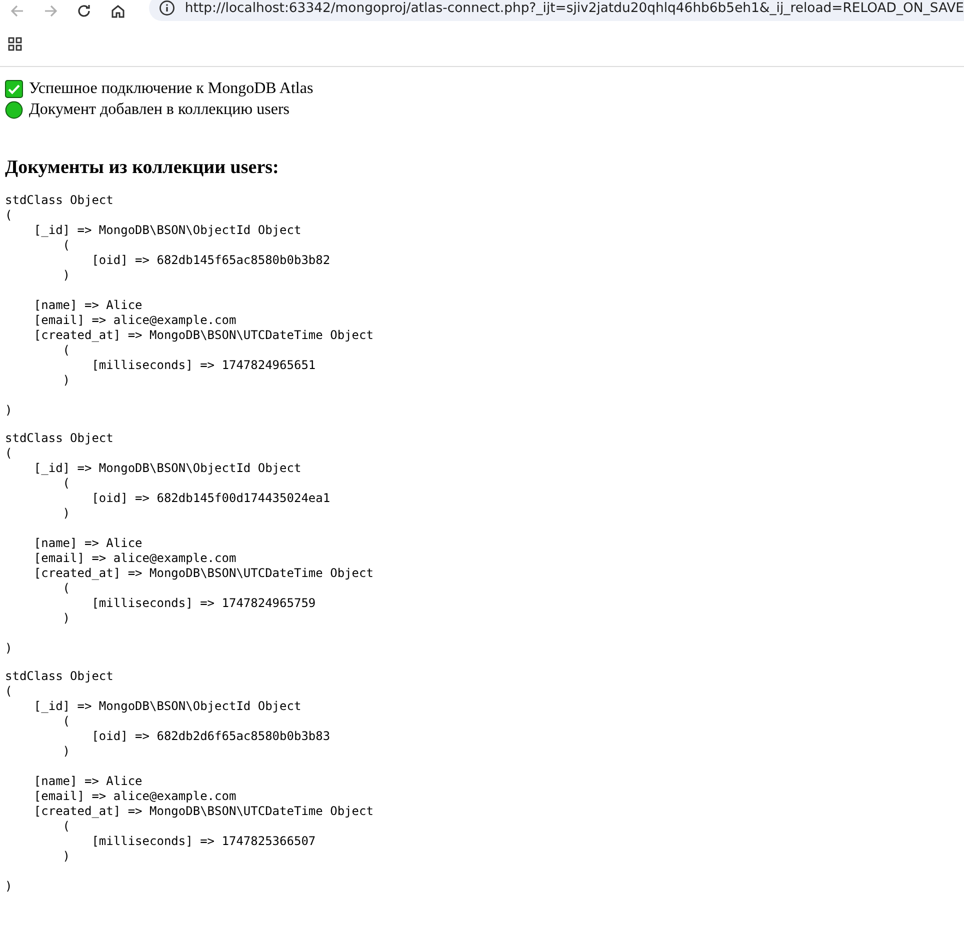  Describe the element at coordinates (166, 8) in the screenshot. I see `info-icon` at that location.